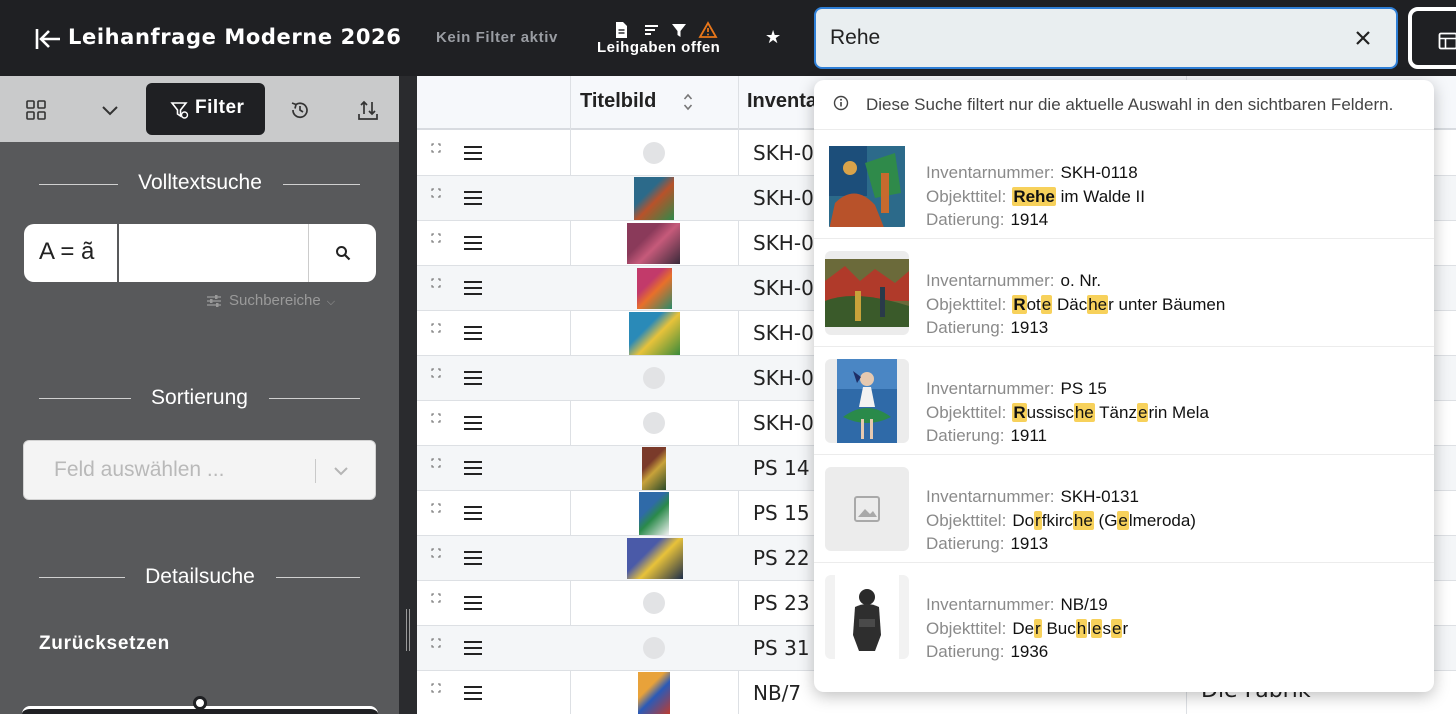  What do you see at coordinates (214, 253) in the screenshot?
I see `fulltext-input` at bounding box center [214, 253].